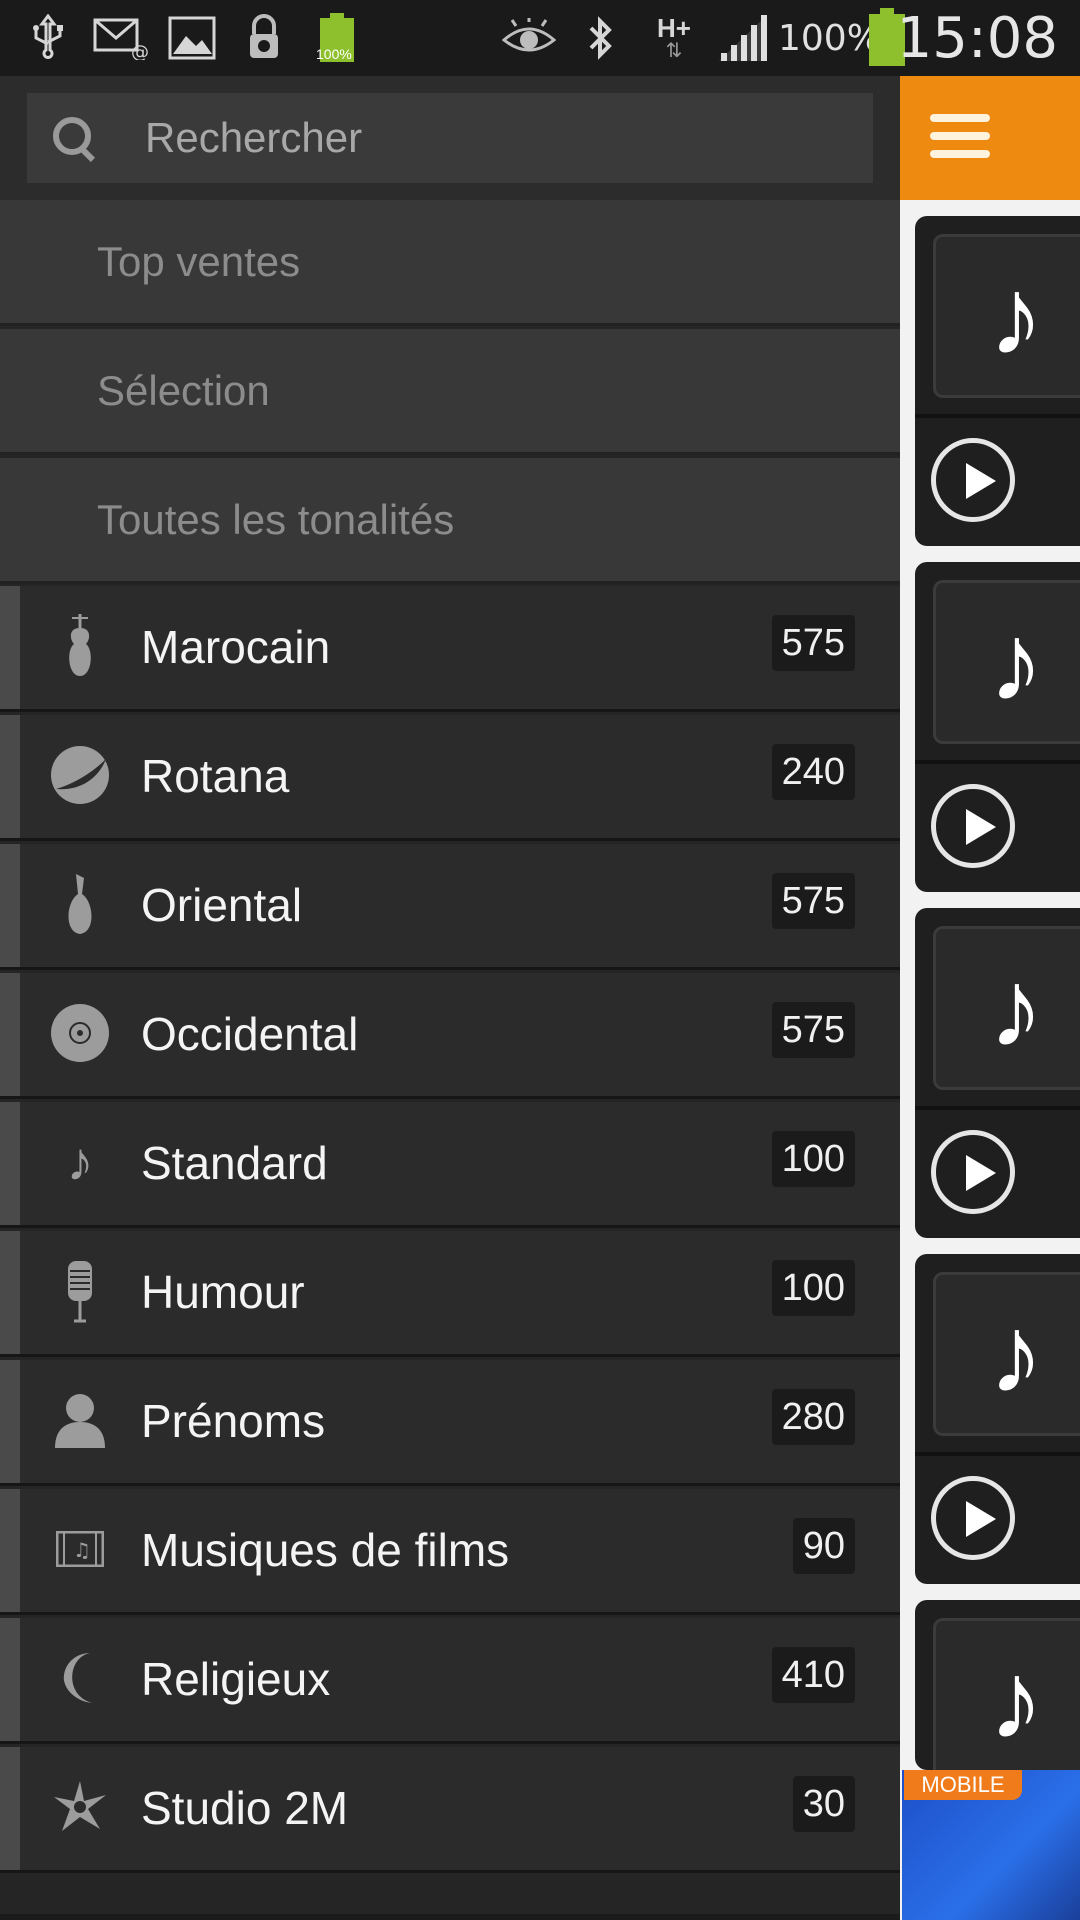  What do you see at coordinates (450, 1036) in the screenshot?
I see `category-occidental: Occidental 575` at bounding box center [450, 1036].